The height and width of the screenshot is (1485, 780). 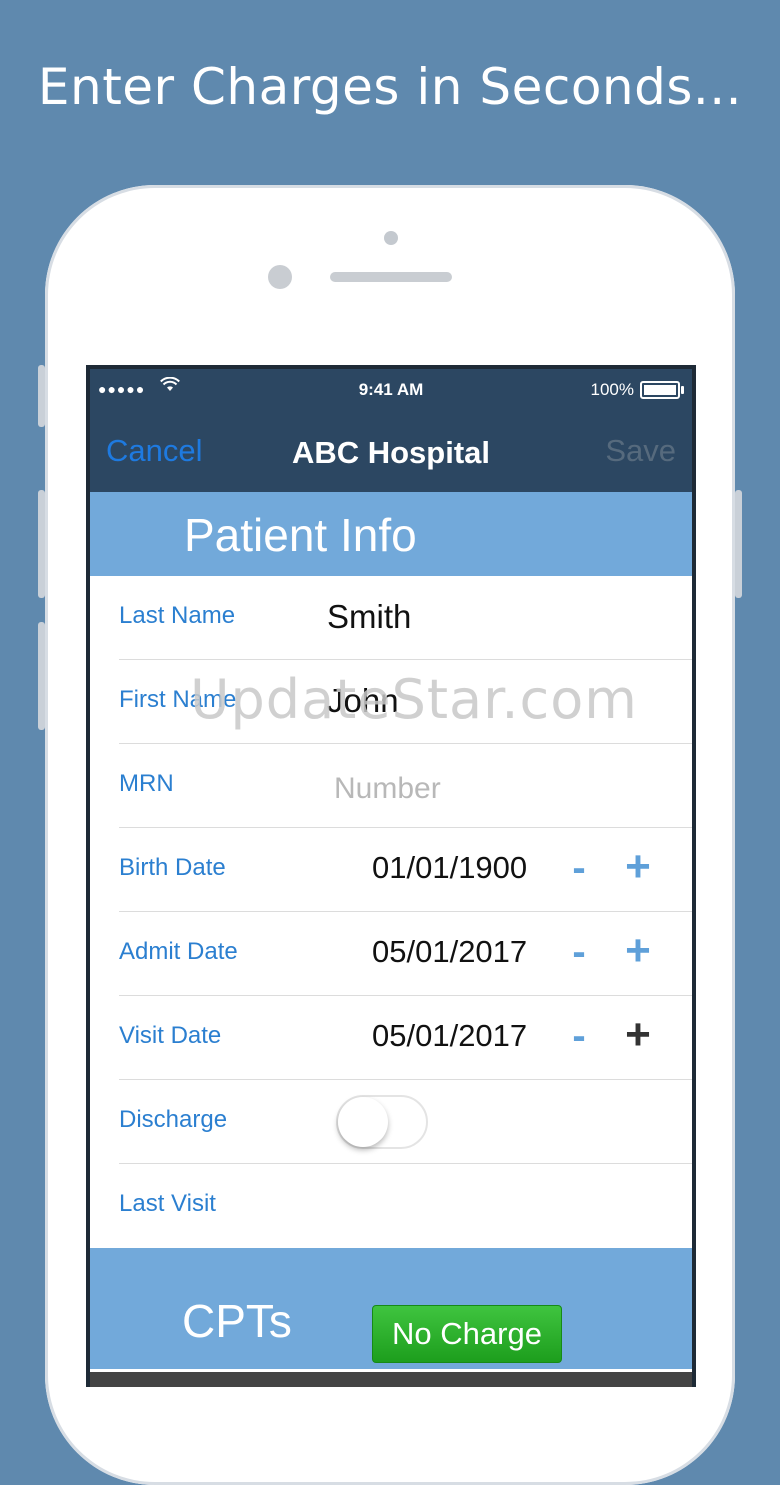 I want to click on discharge-toggle, so click(x=382, y=1122).